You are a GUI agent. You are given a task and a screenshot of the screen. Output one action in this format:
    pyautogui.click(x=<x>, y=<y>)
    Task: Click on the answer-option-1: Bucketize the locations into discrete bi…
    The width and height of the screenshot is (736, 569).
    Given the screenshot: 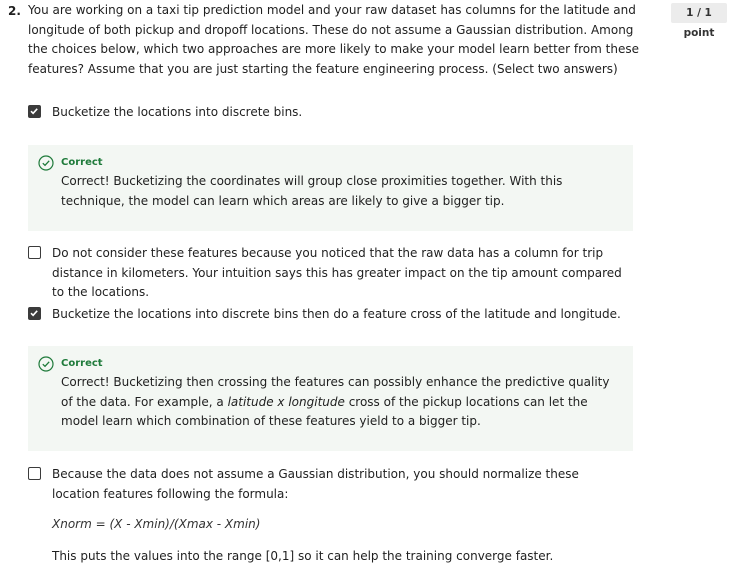 What is the action you would take?
    pyautogui.click(x=328, y=113)
    